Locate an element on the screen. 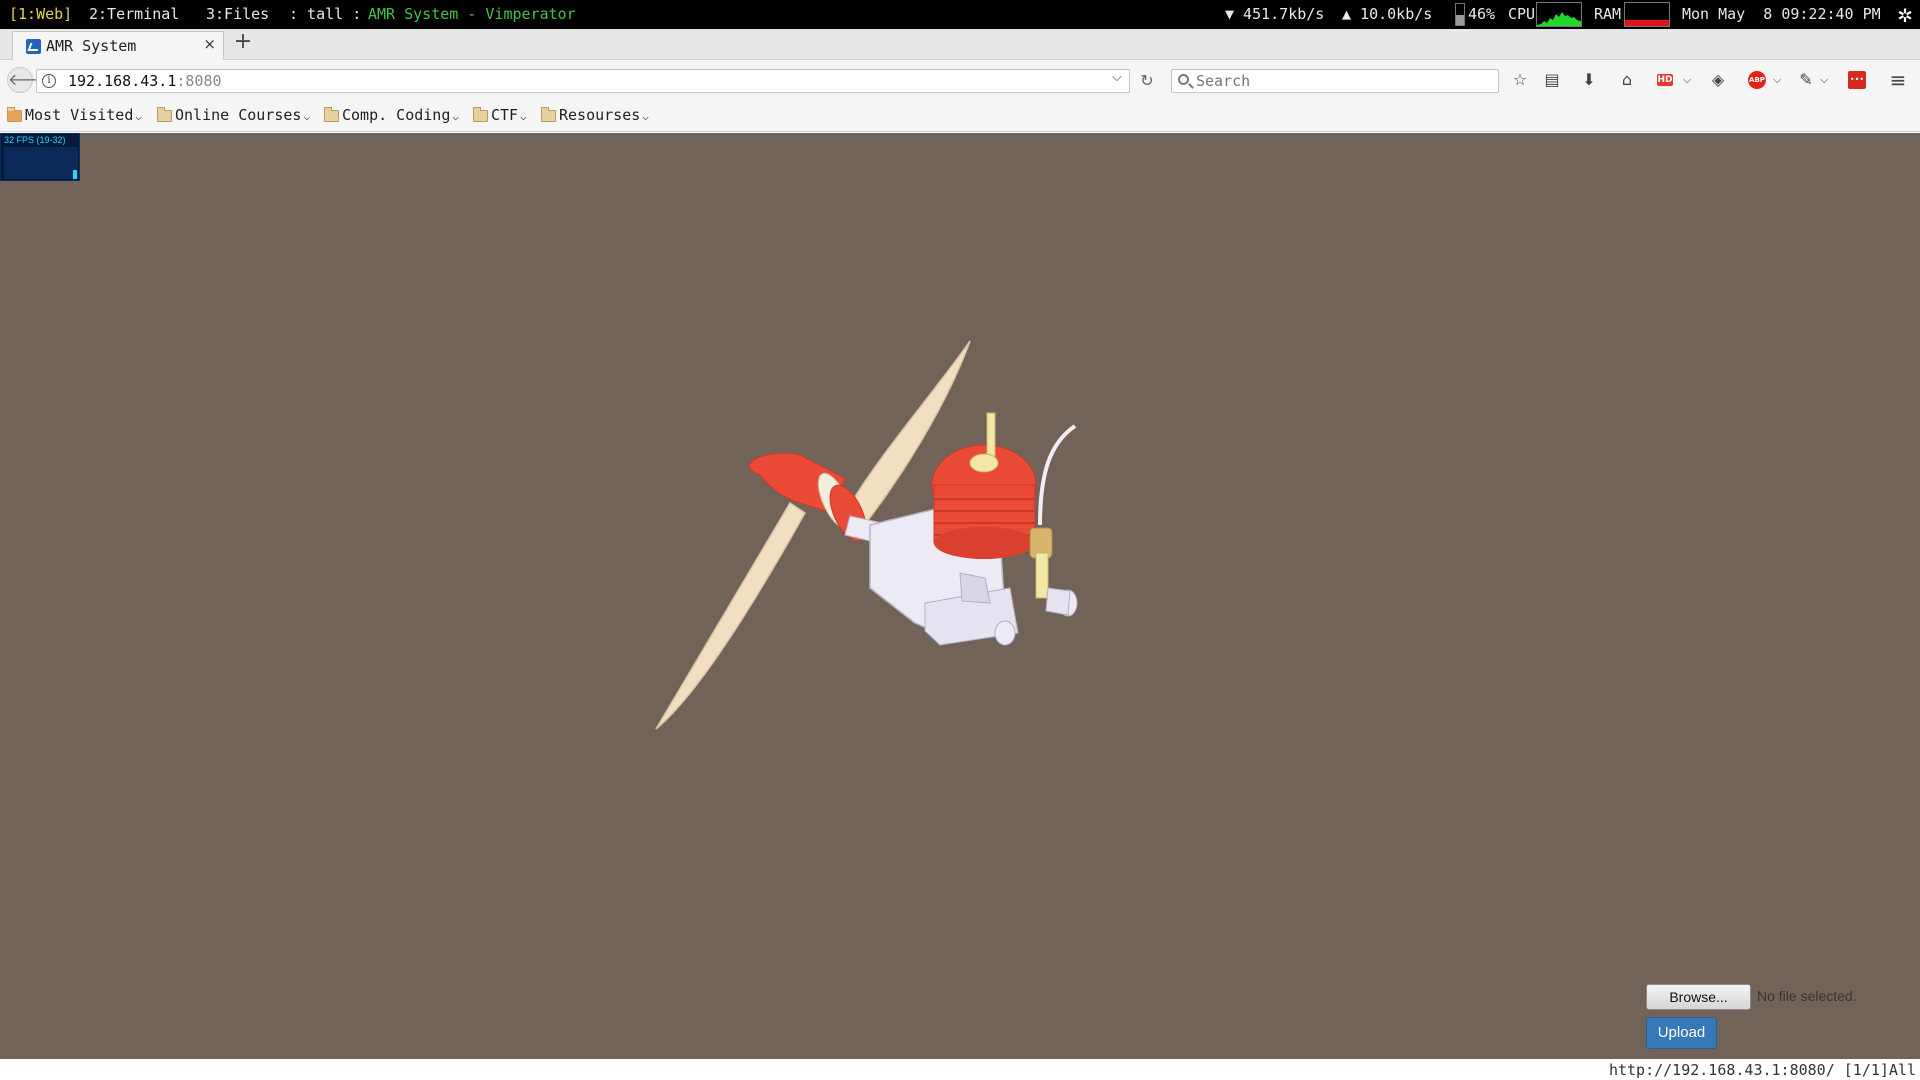 The image size is (1920, 1080). clock: Mon May 8 09:22:40 PM is located at coordinates (1781, 14).